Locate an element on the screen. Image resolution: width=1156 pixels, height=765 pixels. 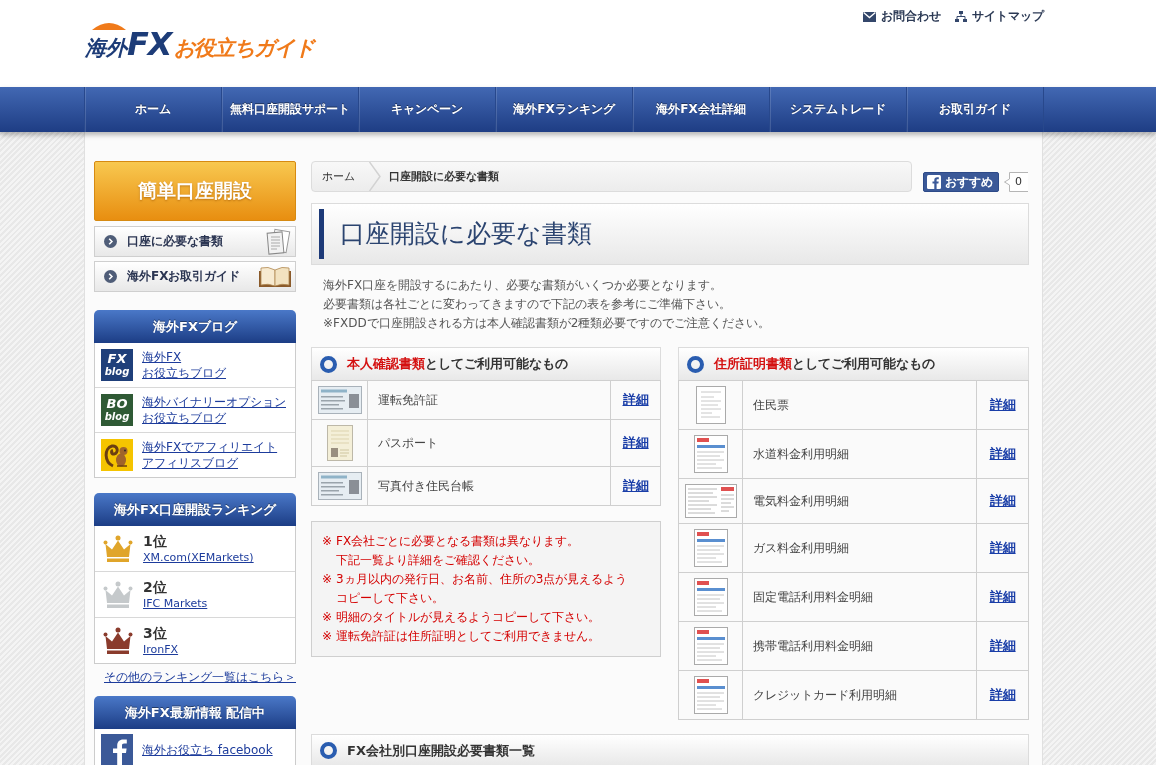
section-title: FX会社別口座開設必要書類一覧 is located at coordinates (441, 750).